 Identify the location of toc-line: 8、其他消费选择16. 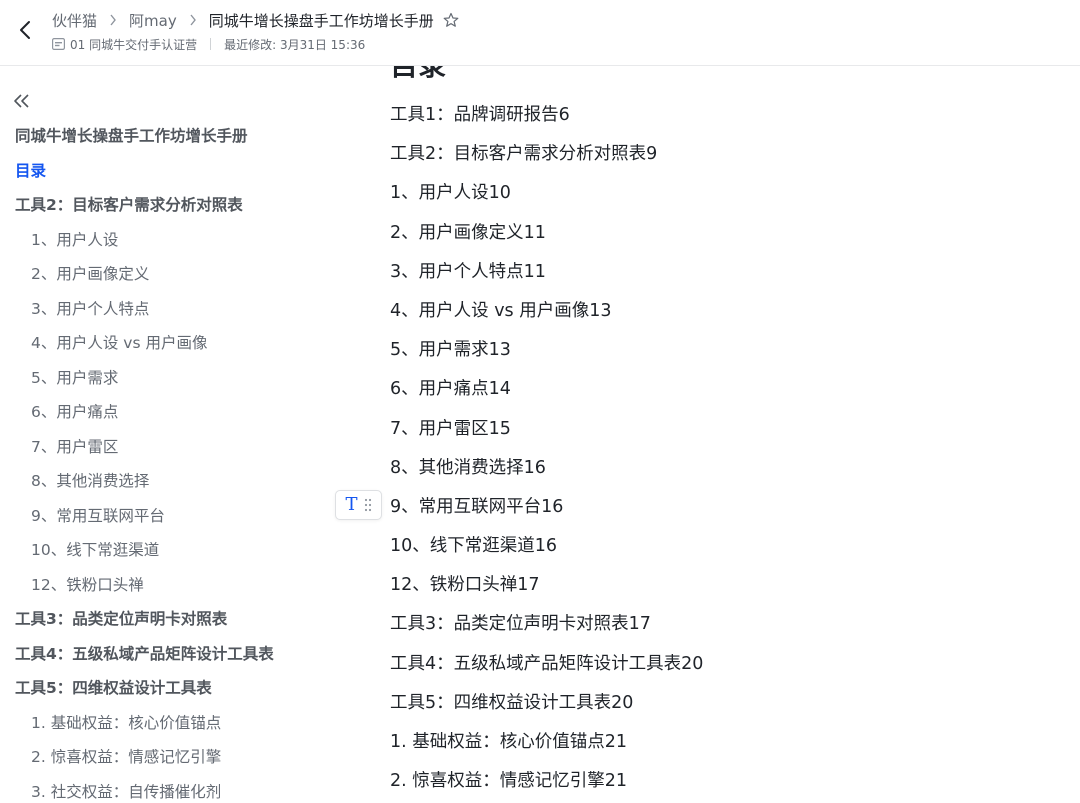
(468, 467).